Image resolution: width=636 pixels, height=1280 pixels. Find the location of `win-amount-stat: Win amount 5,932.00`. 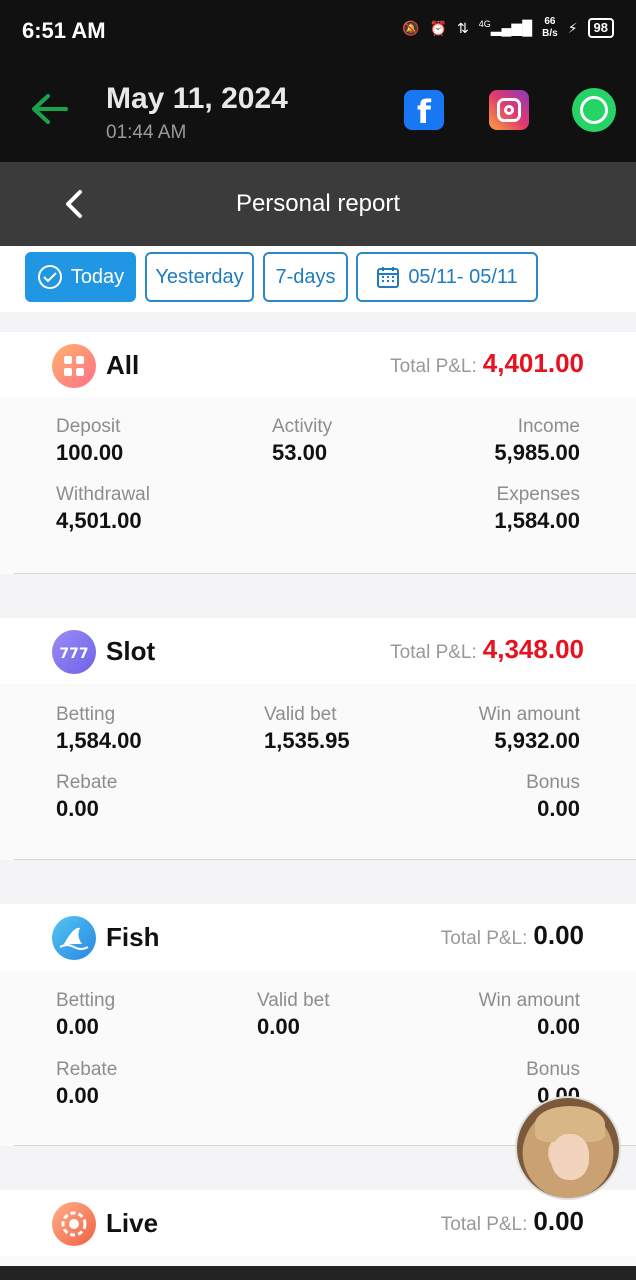

win-amount-stat: Win amount 5,932.00 is located at coordinates (529, 728).